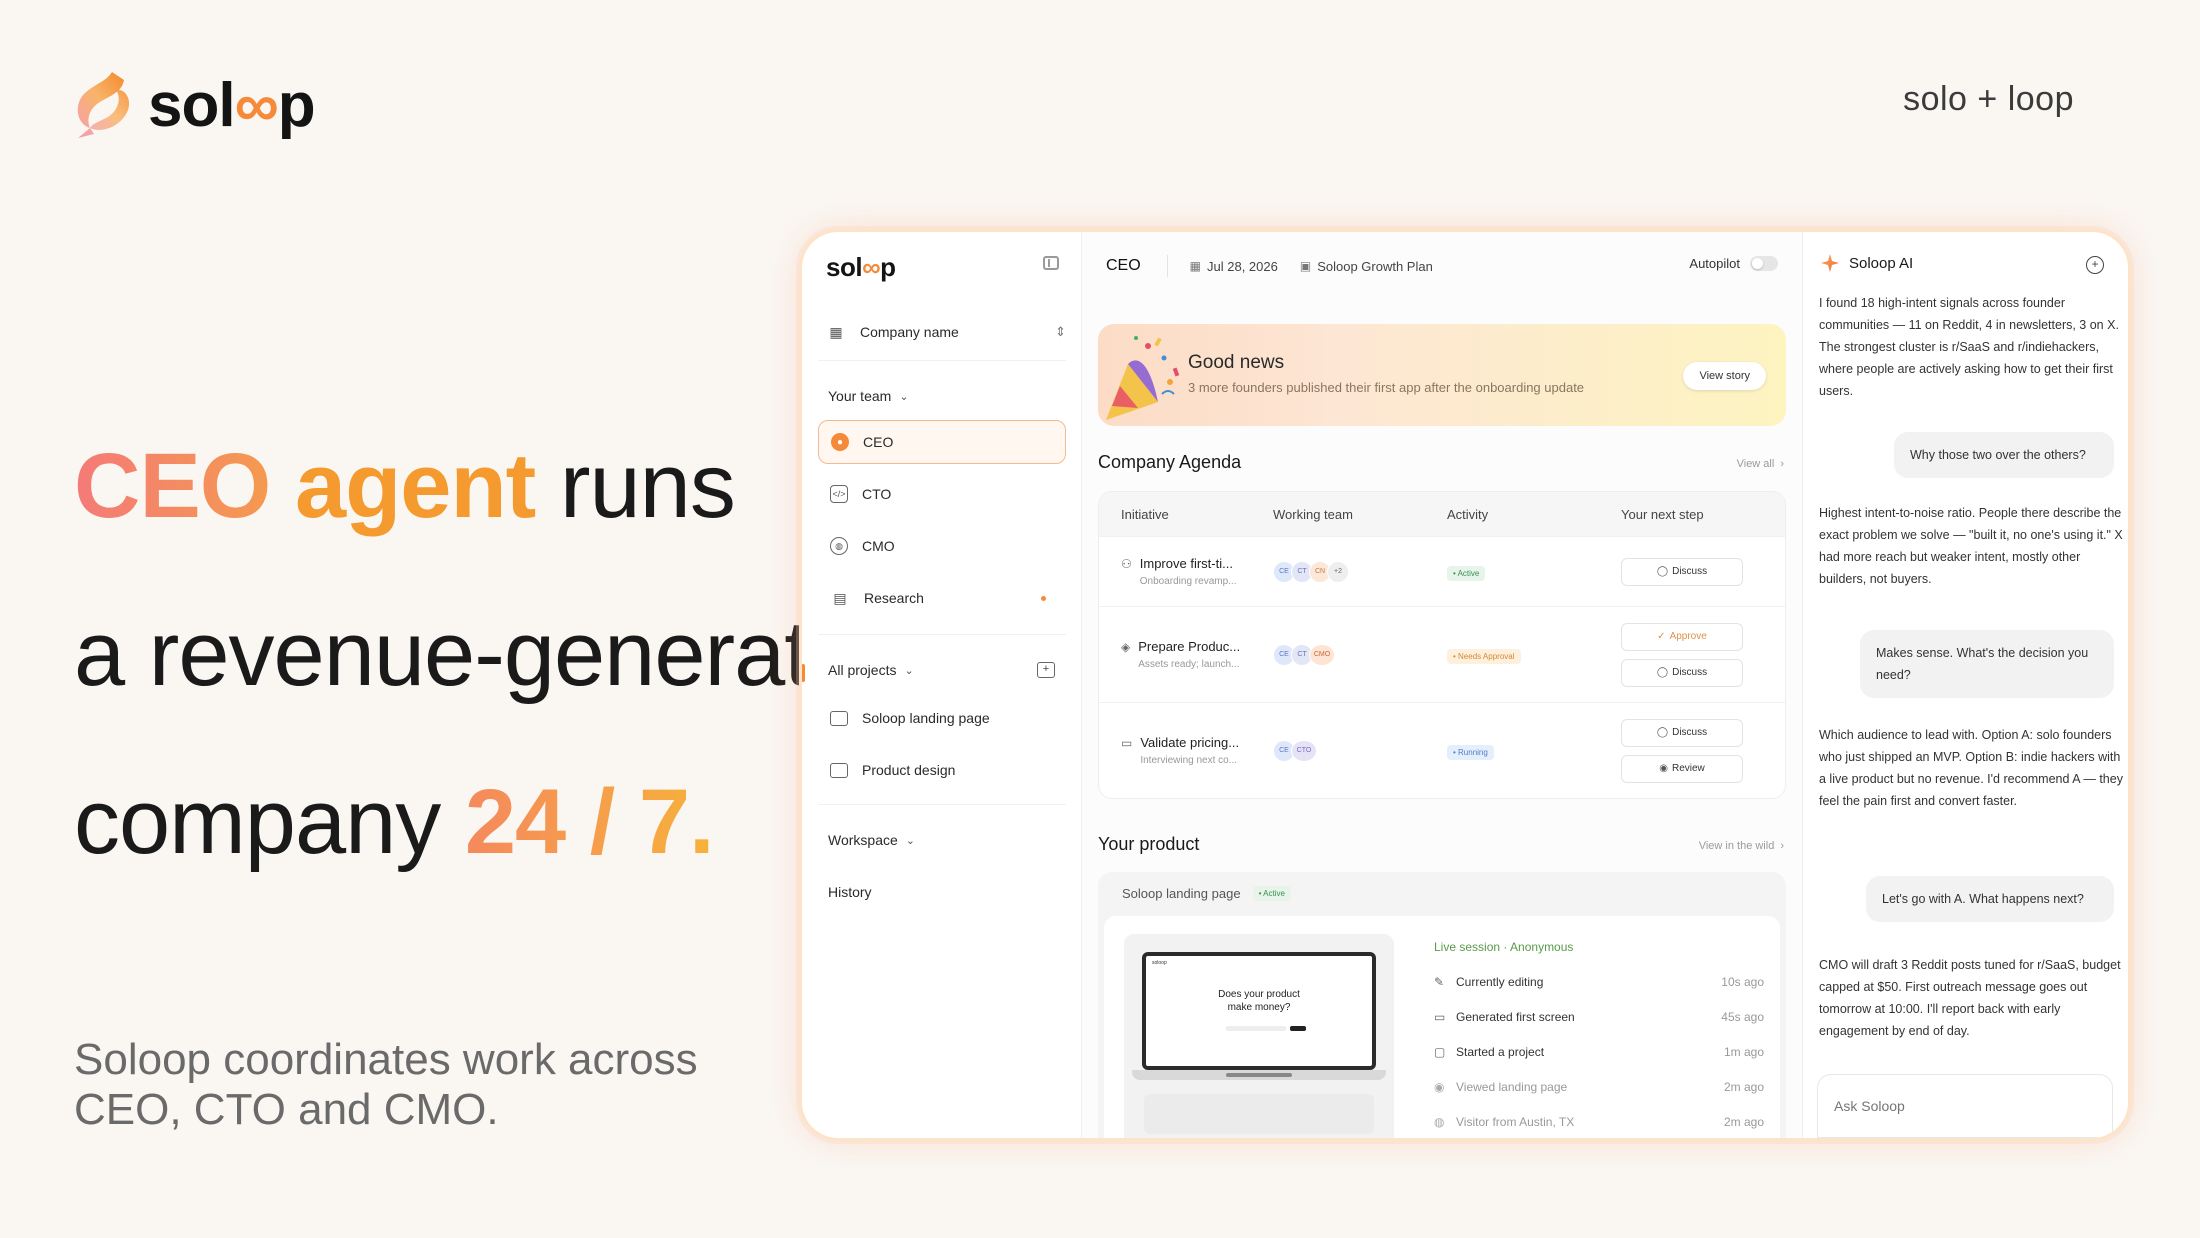  I want to click on sidebar-item-cto: </> CTO, so click(942, 494).